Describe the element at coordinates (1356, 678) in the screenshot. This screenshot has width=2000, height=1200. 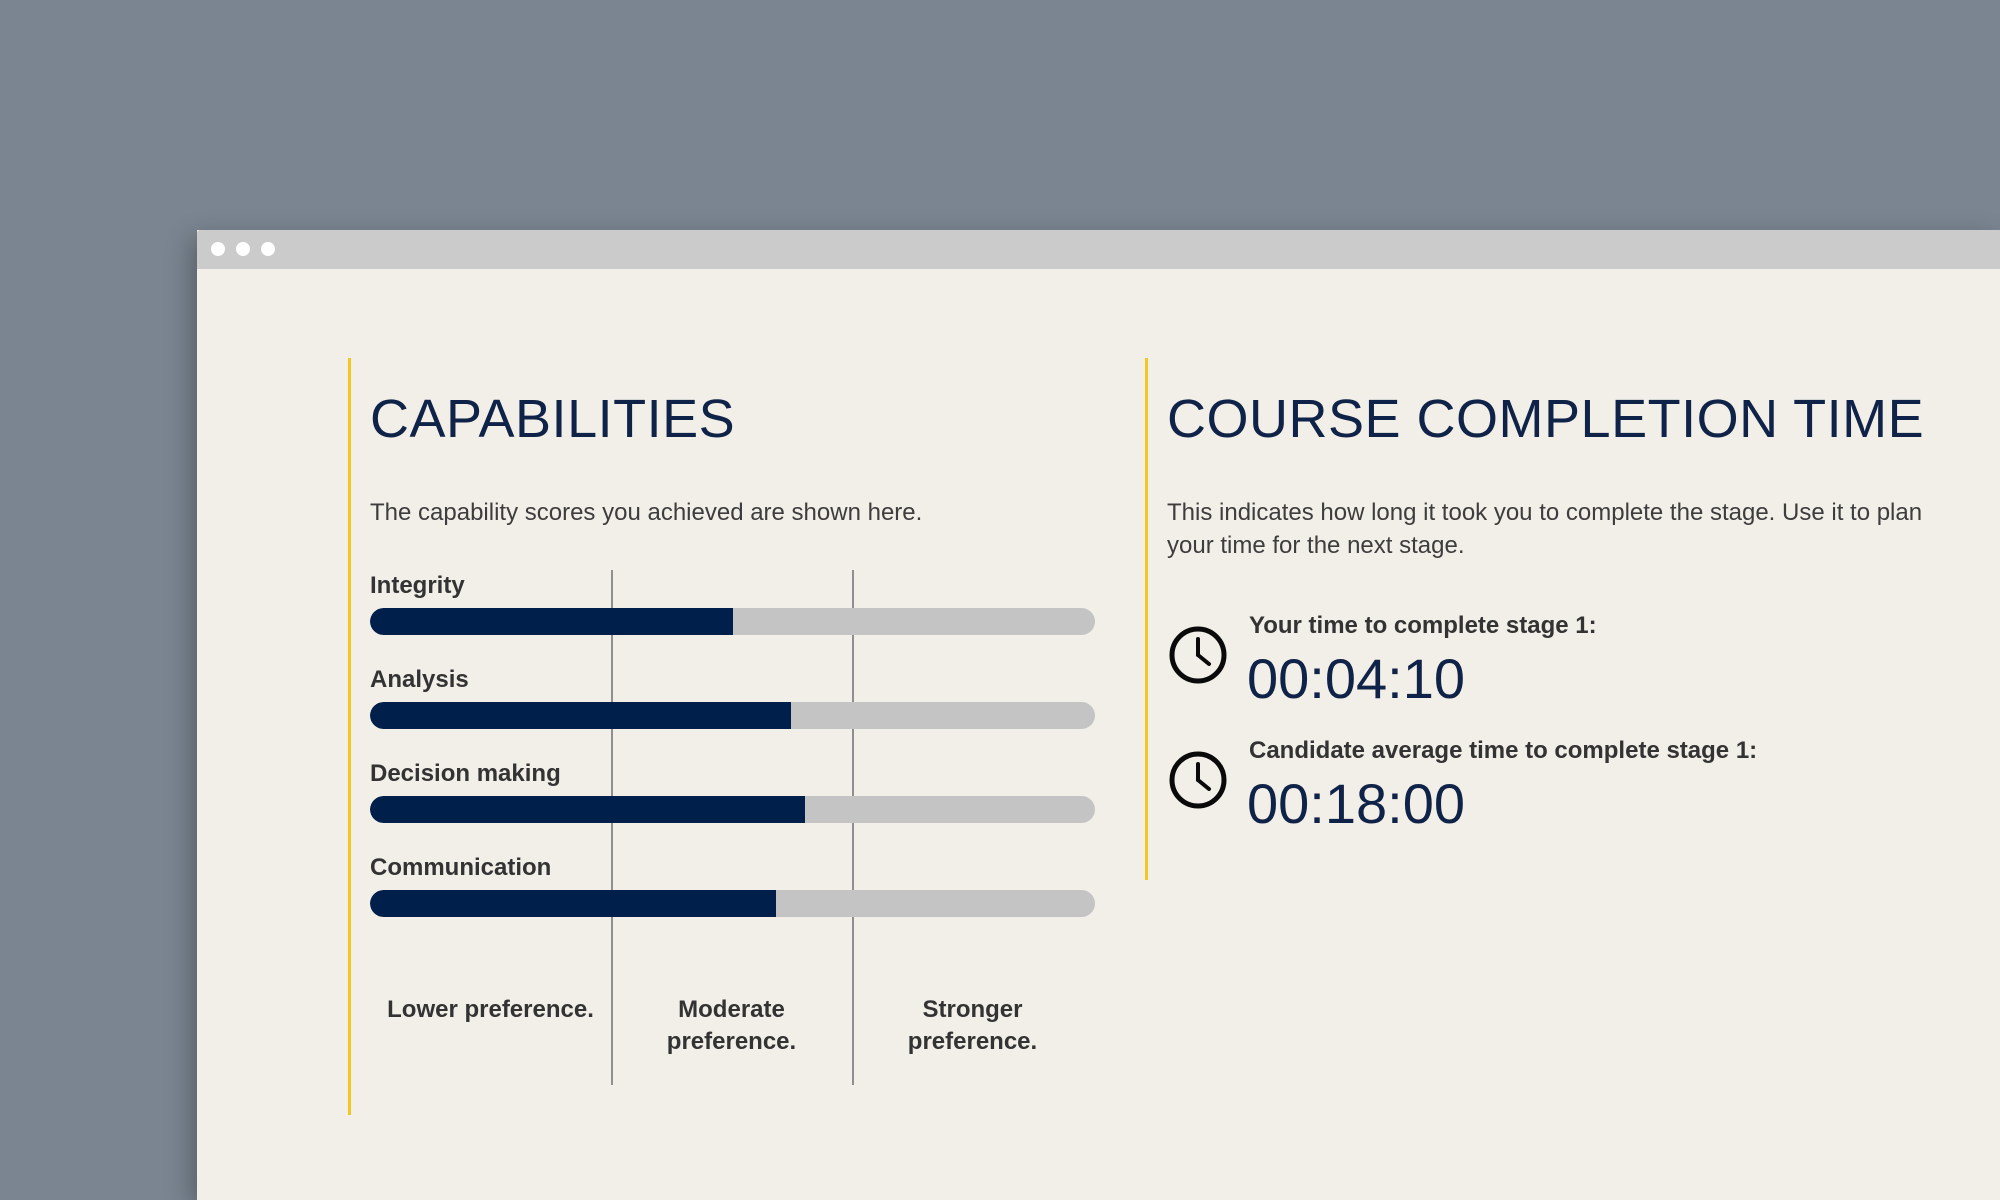
I see `your-time-value: 00:04:10` at that location.